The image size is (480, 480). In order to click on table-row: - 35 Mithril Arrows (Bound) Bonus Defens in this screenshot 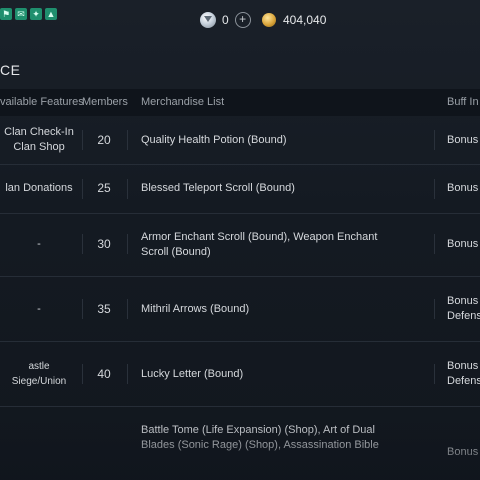, I will do `click(240, 309)`.